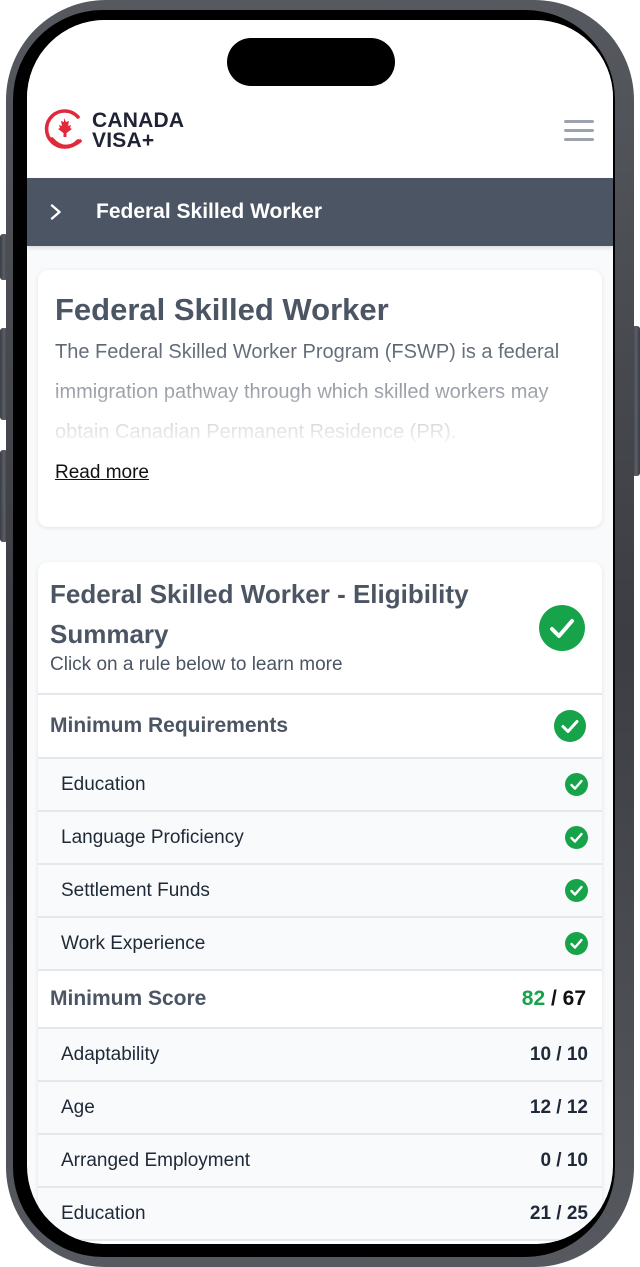  What do you see at coordinates (320, 1161) in the screenshot?
I see `score-row: Arranged Employment 0 / 10` at bounding box center [320, 1161].